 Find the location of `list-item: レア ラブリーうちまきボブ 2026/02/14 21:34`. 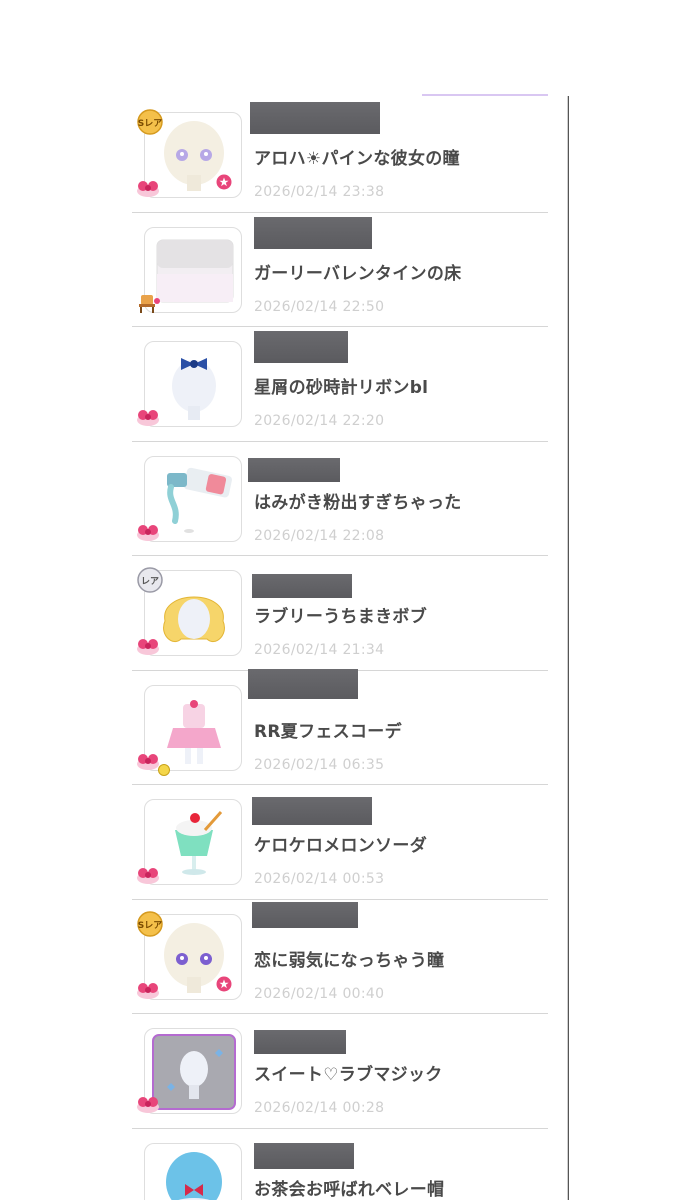

list-item: レア ラブリーうちまきボブ 2026/02/14 21:34 is located at coordinates (340, 613).